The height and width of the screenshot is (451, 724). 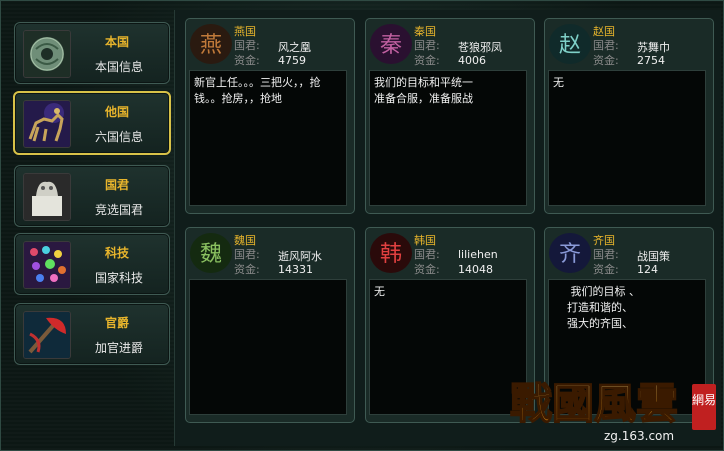 I want to click on ruler-value: 苏舞巾, so click(x=653, y=47).